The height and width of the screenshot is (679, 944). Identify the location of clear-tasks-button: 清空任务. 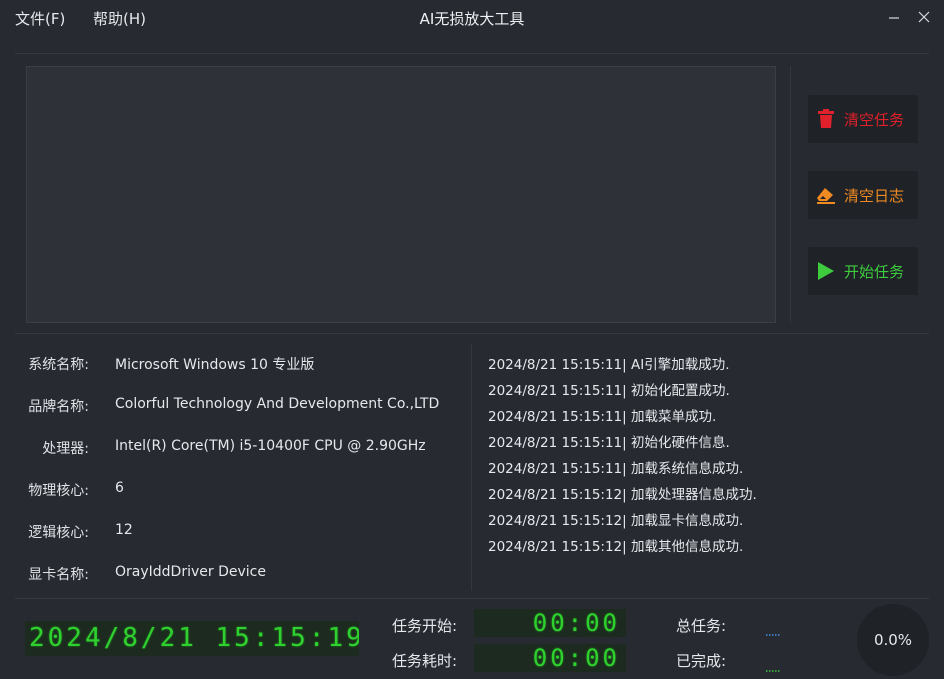
(863, 119).